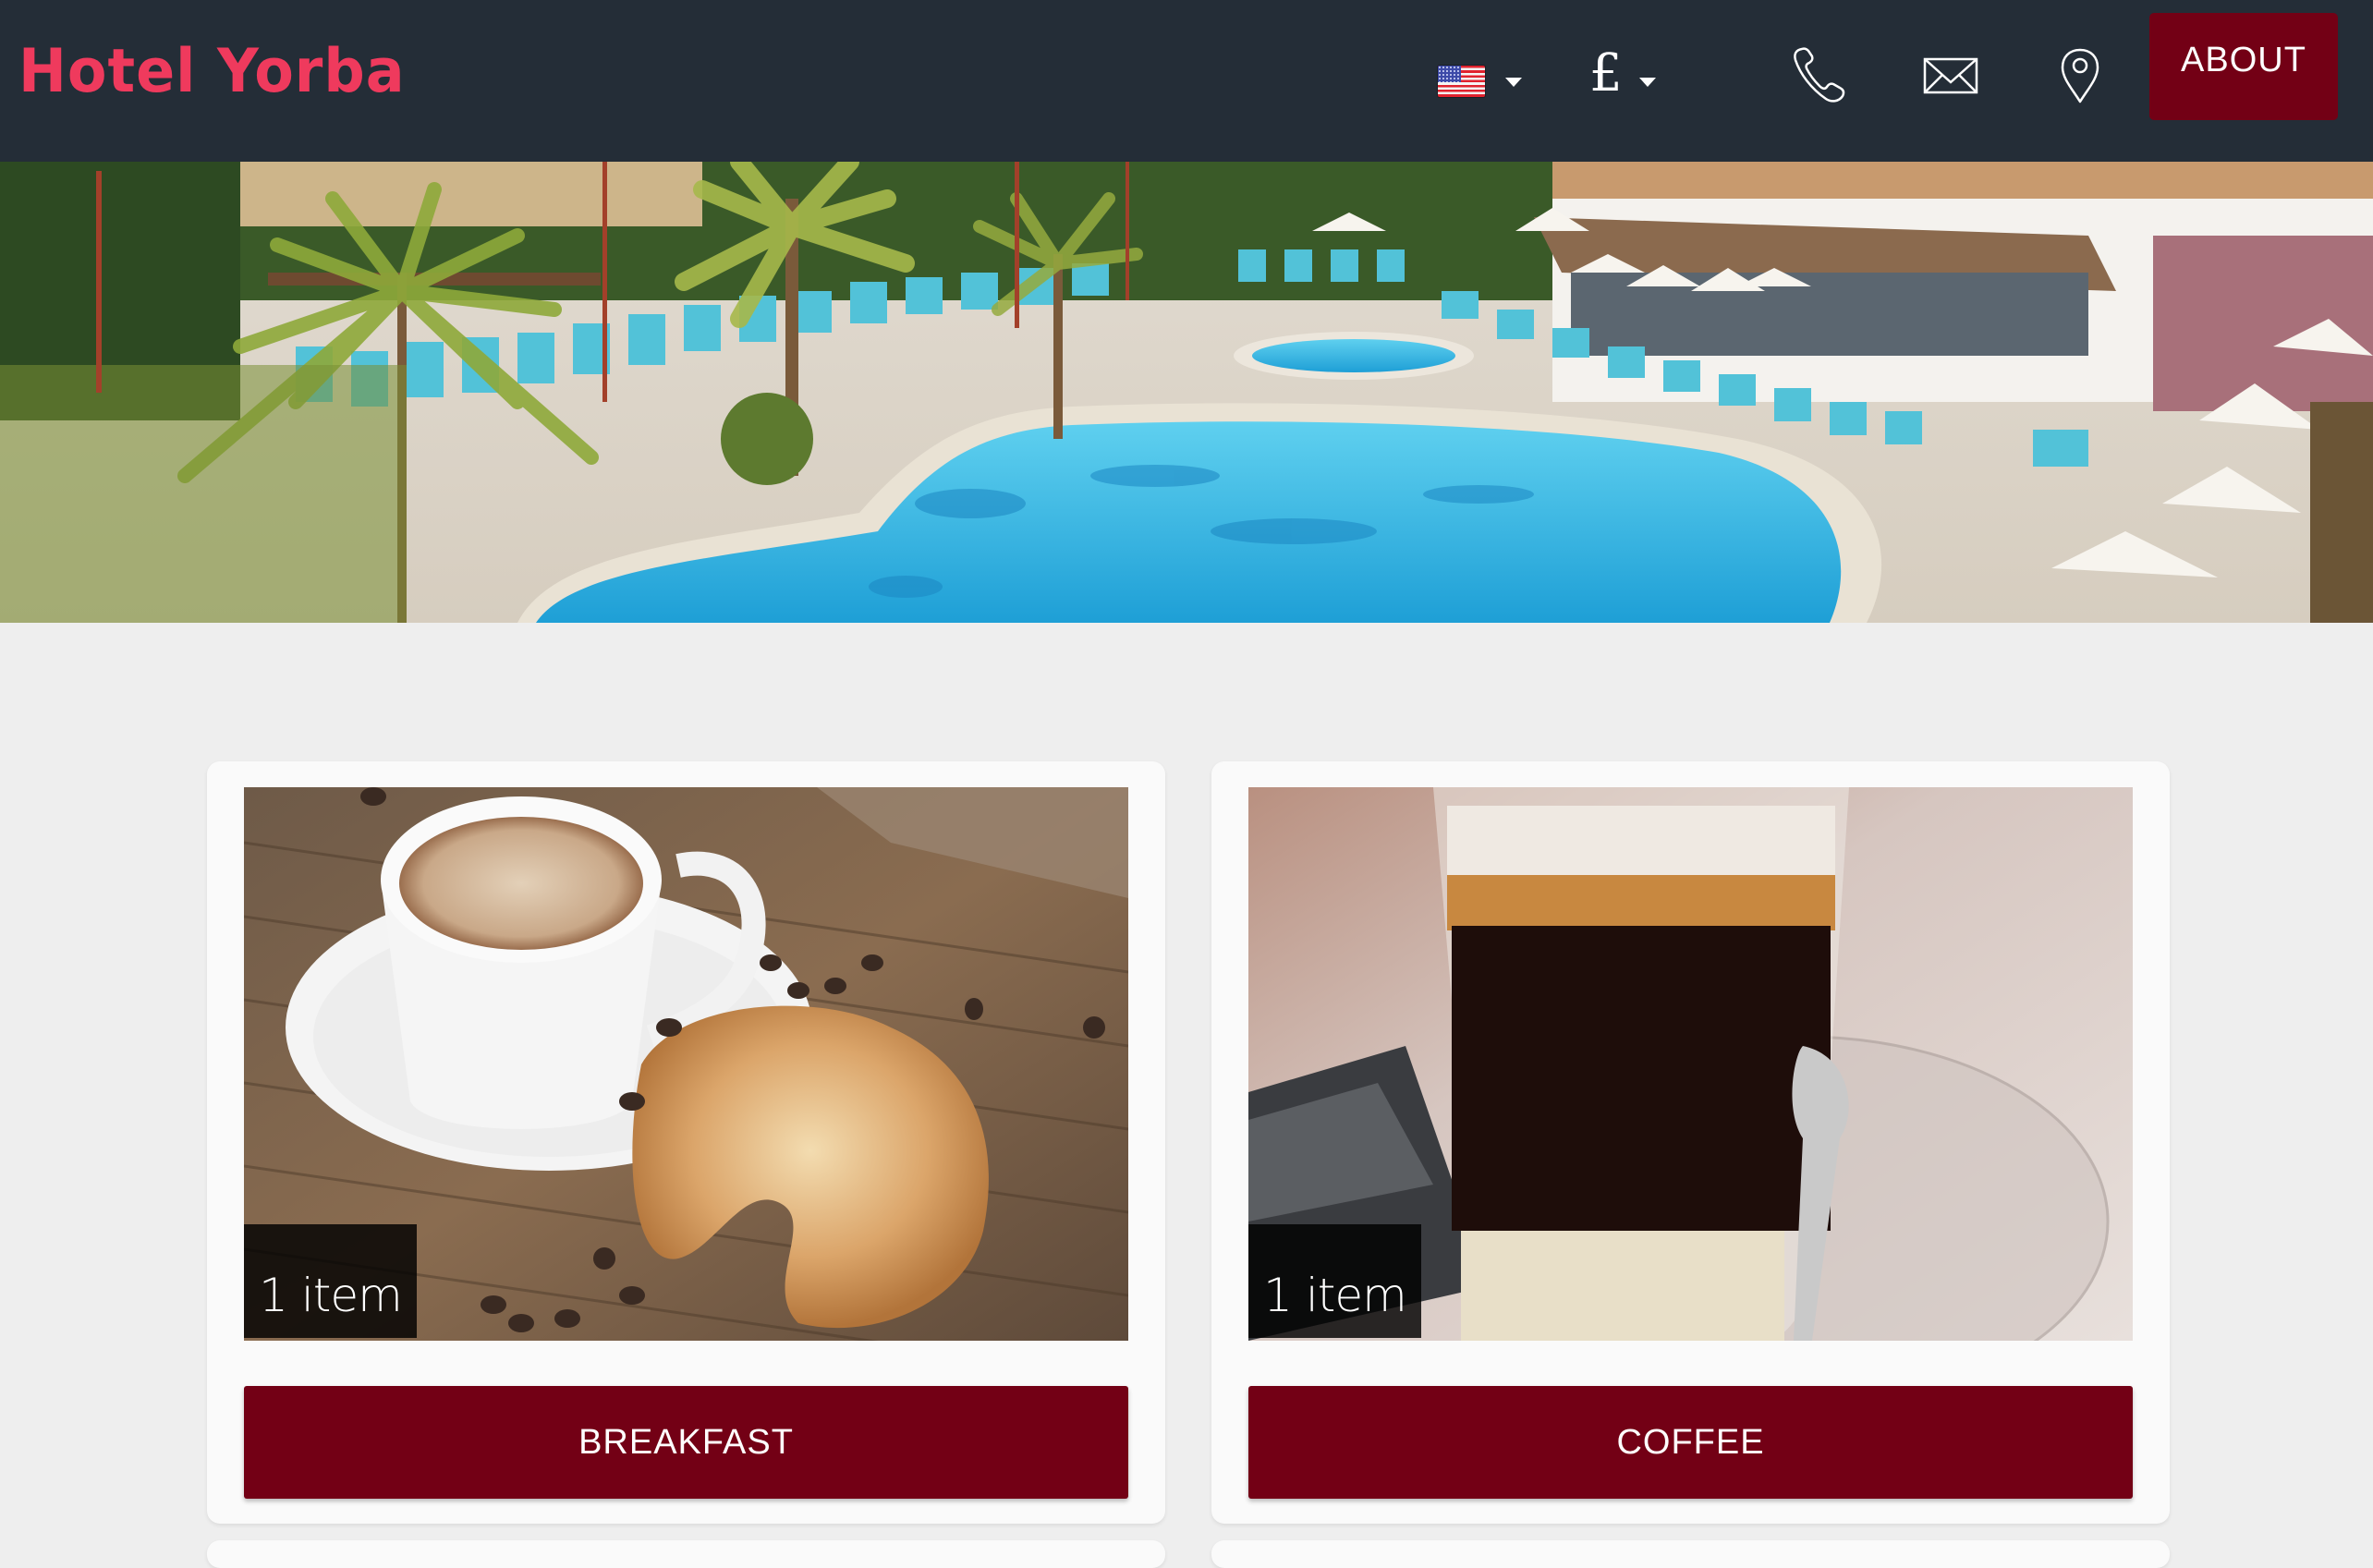 The height and width of the screenshot is (1568, 2373). I want to click on email-button, so click(1951, 75).